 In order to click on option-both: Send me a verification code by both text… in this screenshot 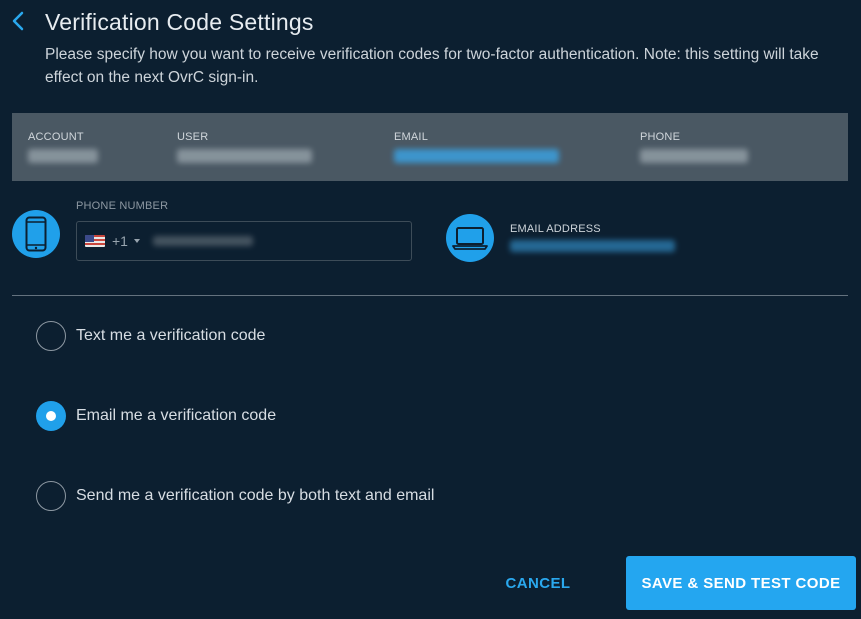, I will do `click(235, 496)`.